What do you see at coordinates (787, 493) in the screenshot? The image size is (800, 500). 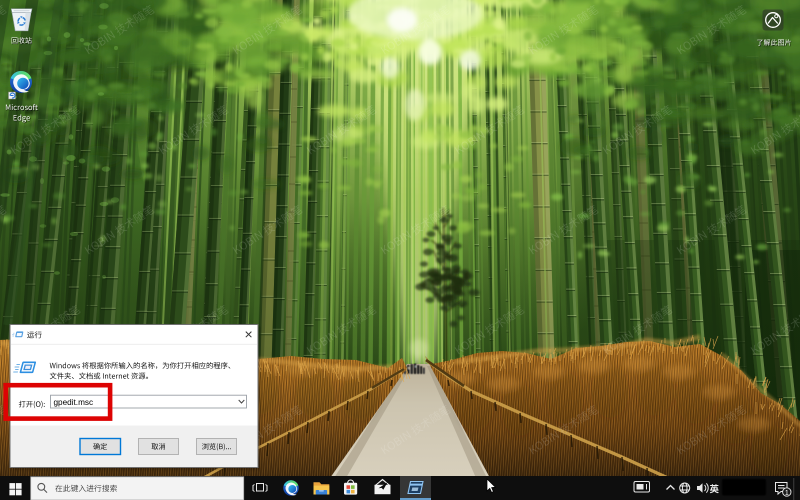 I see `svg-text: 1` at bounding box center [787, 493].